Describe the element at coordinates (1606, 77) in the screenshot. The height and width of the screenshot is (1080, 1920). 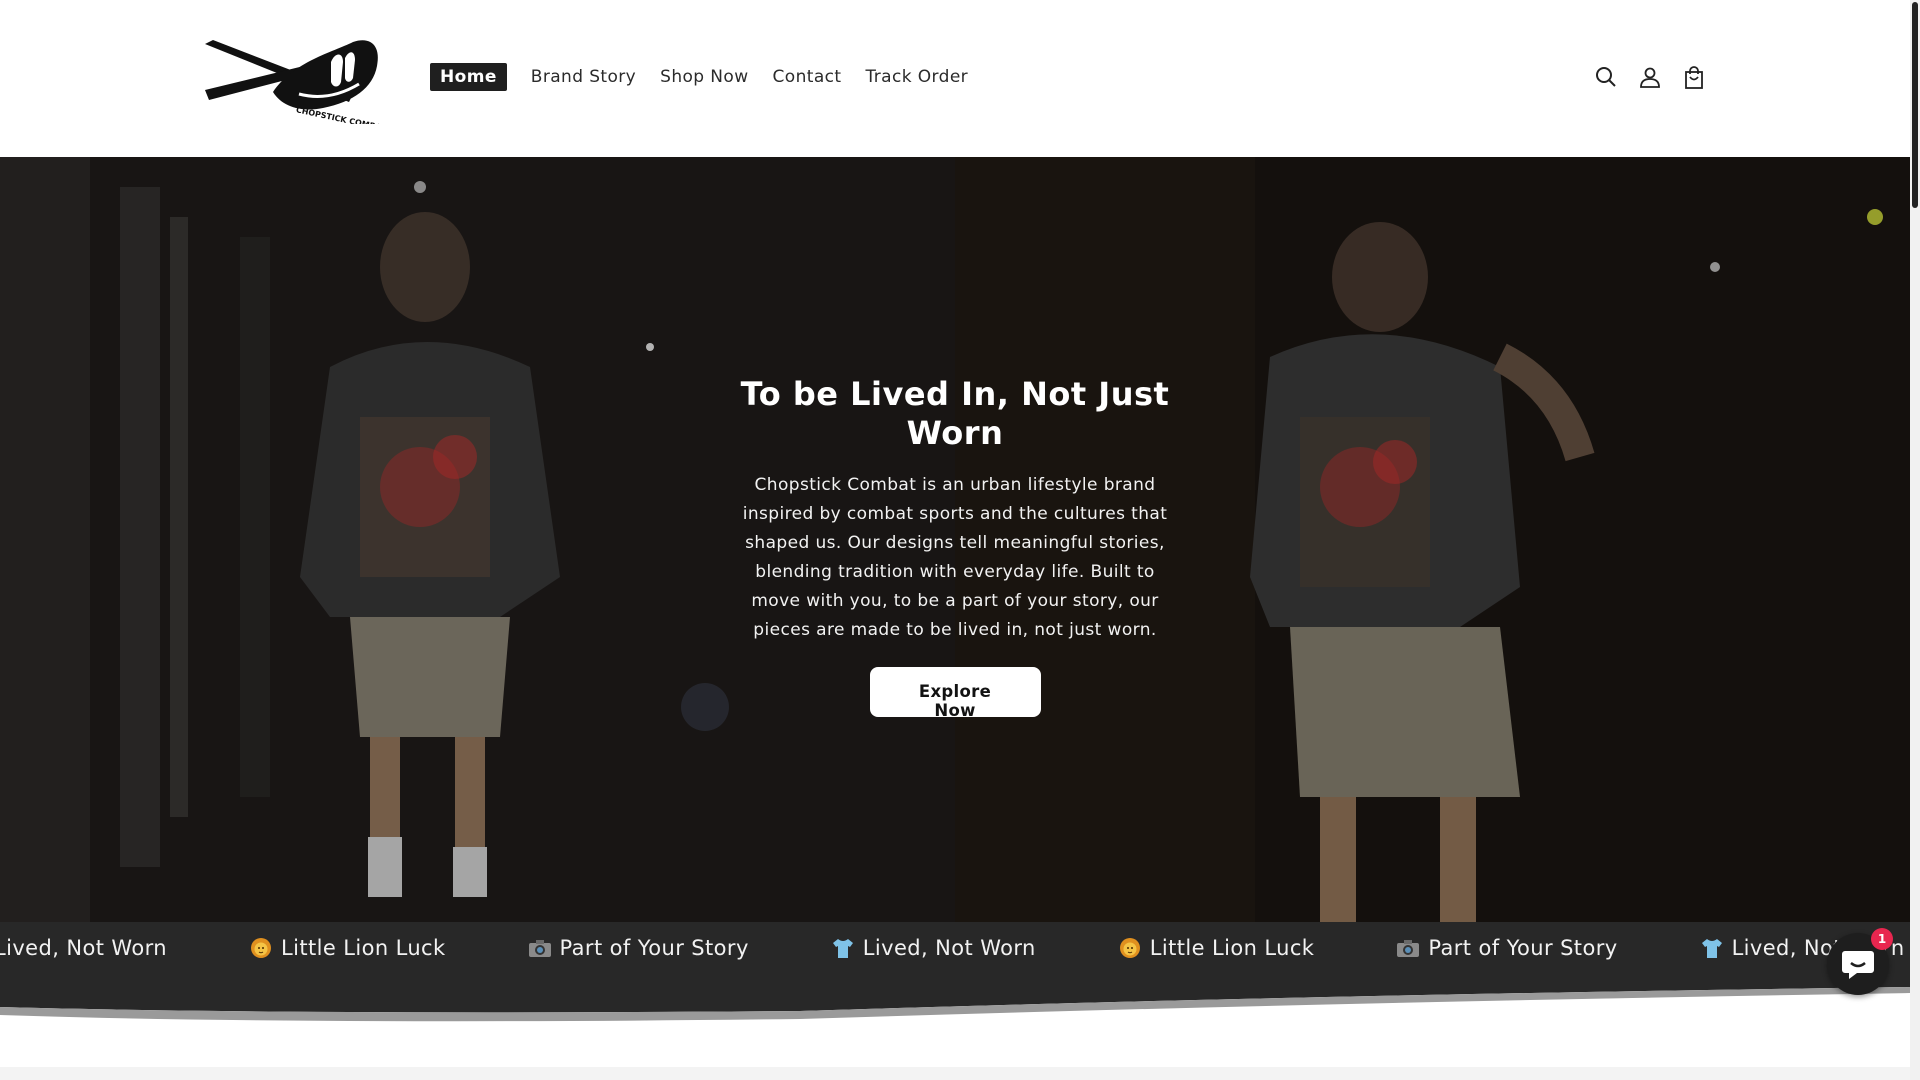
I see `search-icon` at that location.